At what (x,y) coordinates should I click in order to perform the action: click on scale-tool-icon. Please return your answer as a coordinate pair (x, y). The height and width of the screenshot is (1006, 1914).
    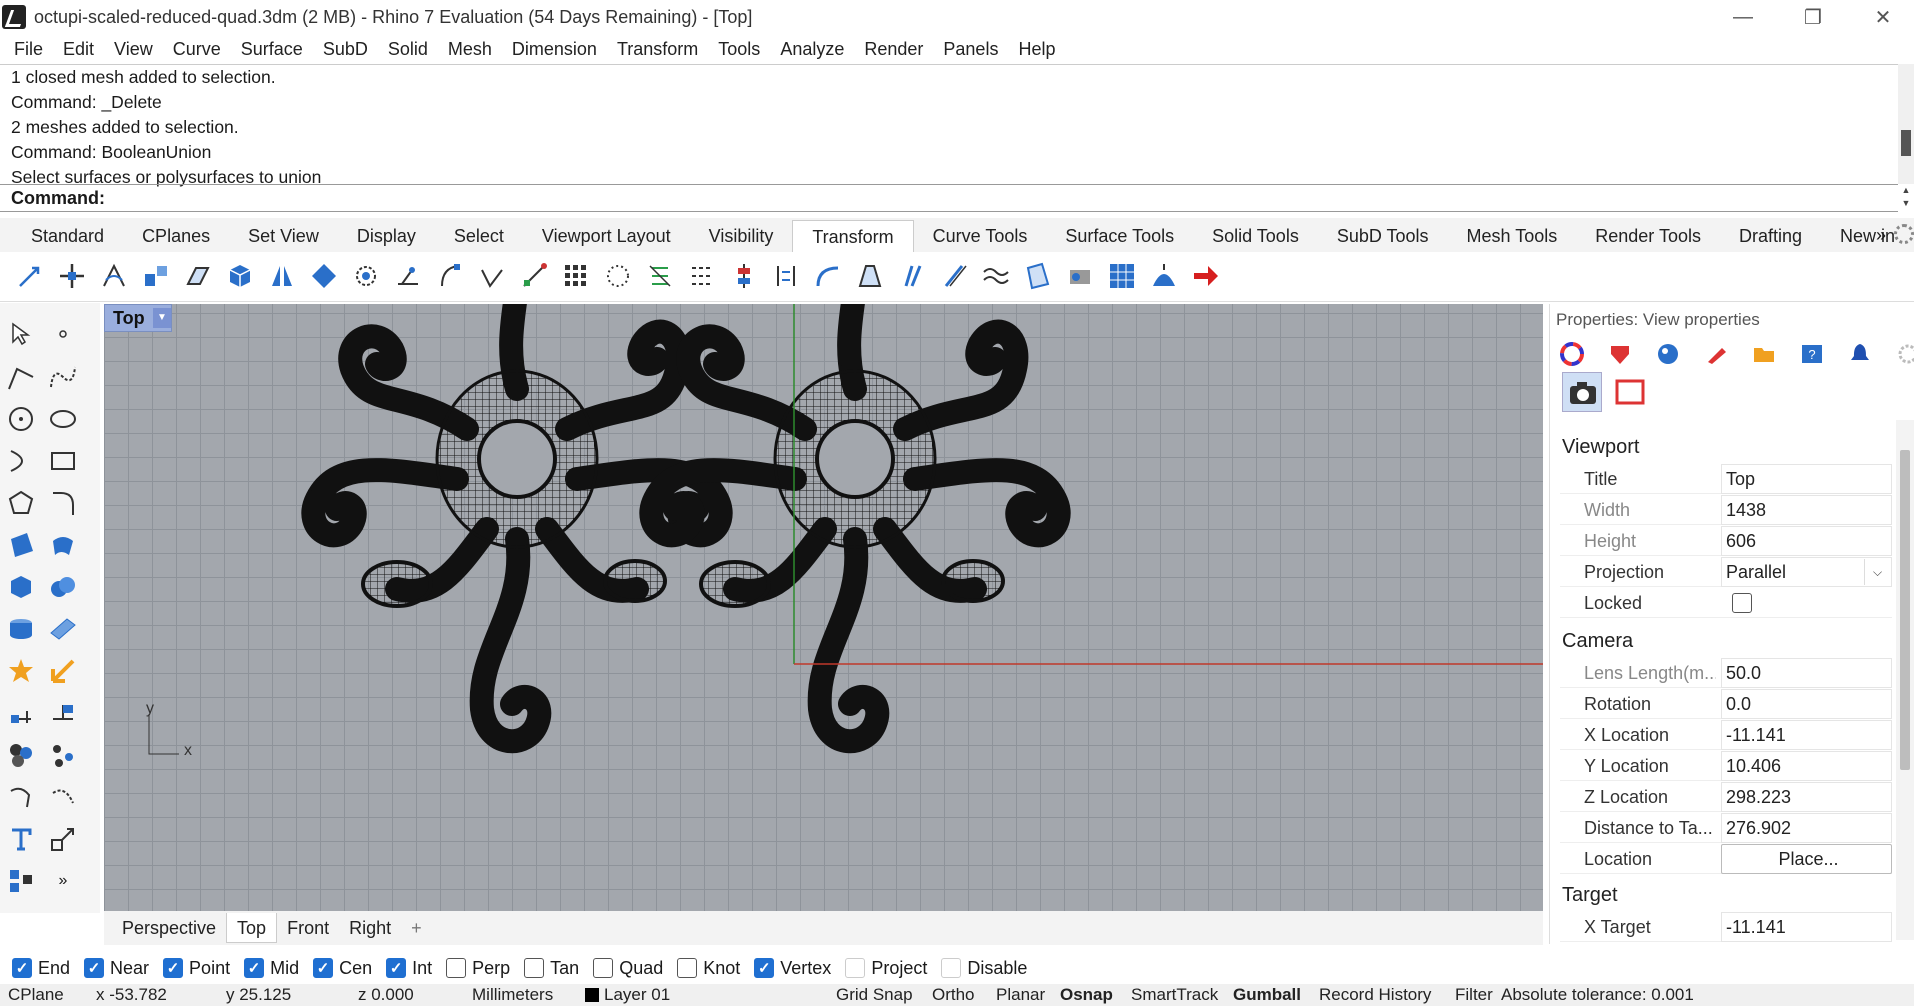
    Looking at the image, I should click on (63, 839).